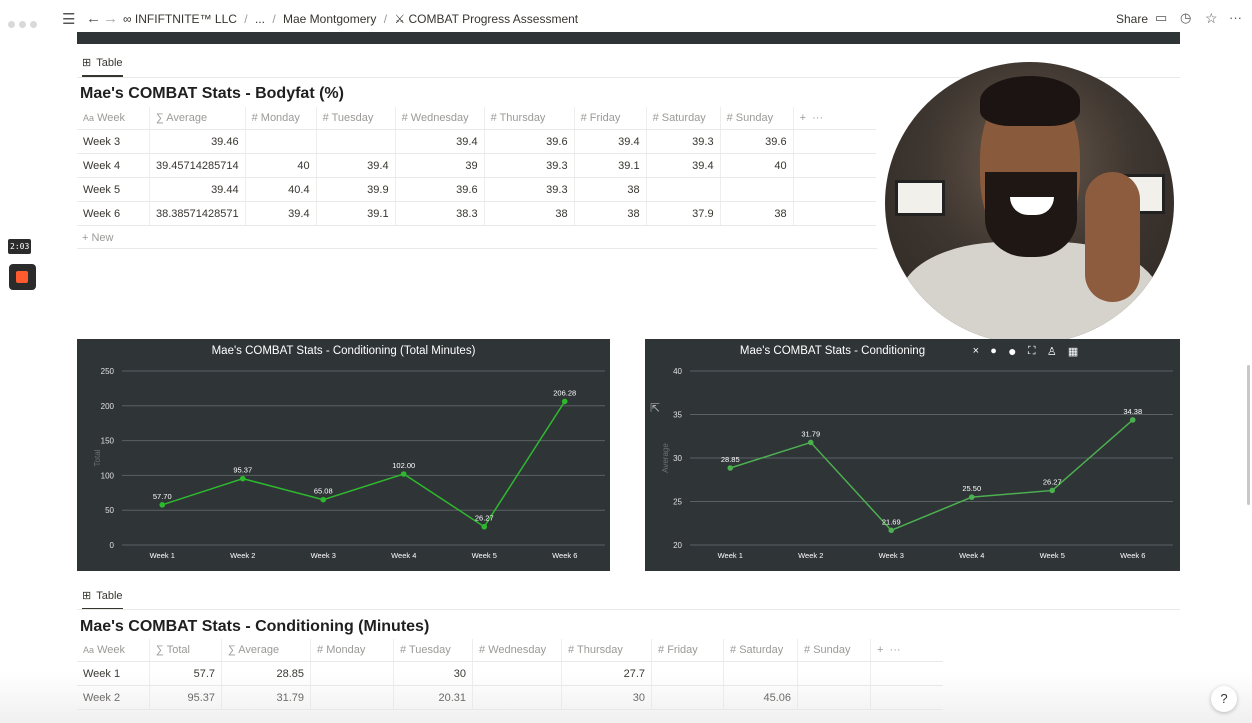  I want to click on table-cell: Week 2, so click(113, 697).